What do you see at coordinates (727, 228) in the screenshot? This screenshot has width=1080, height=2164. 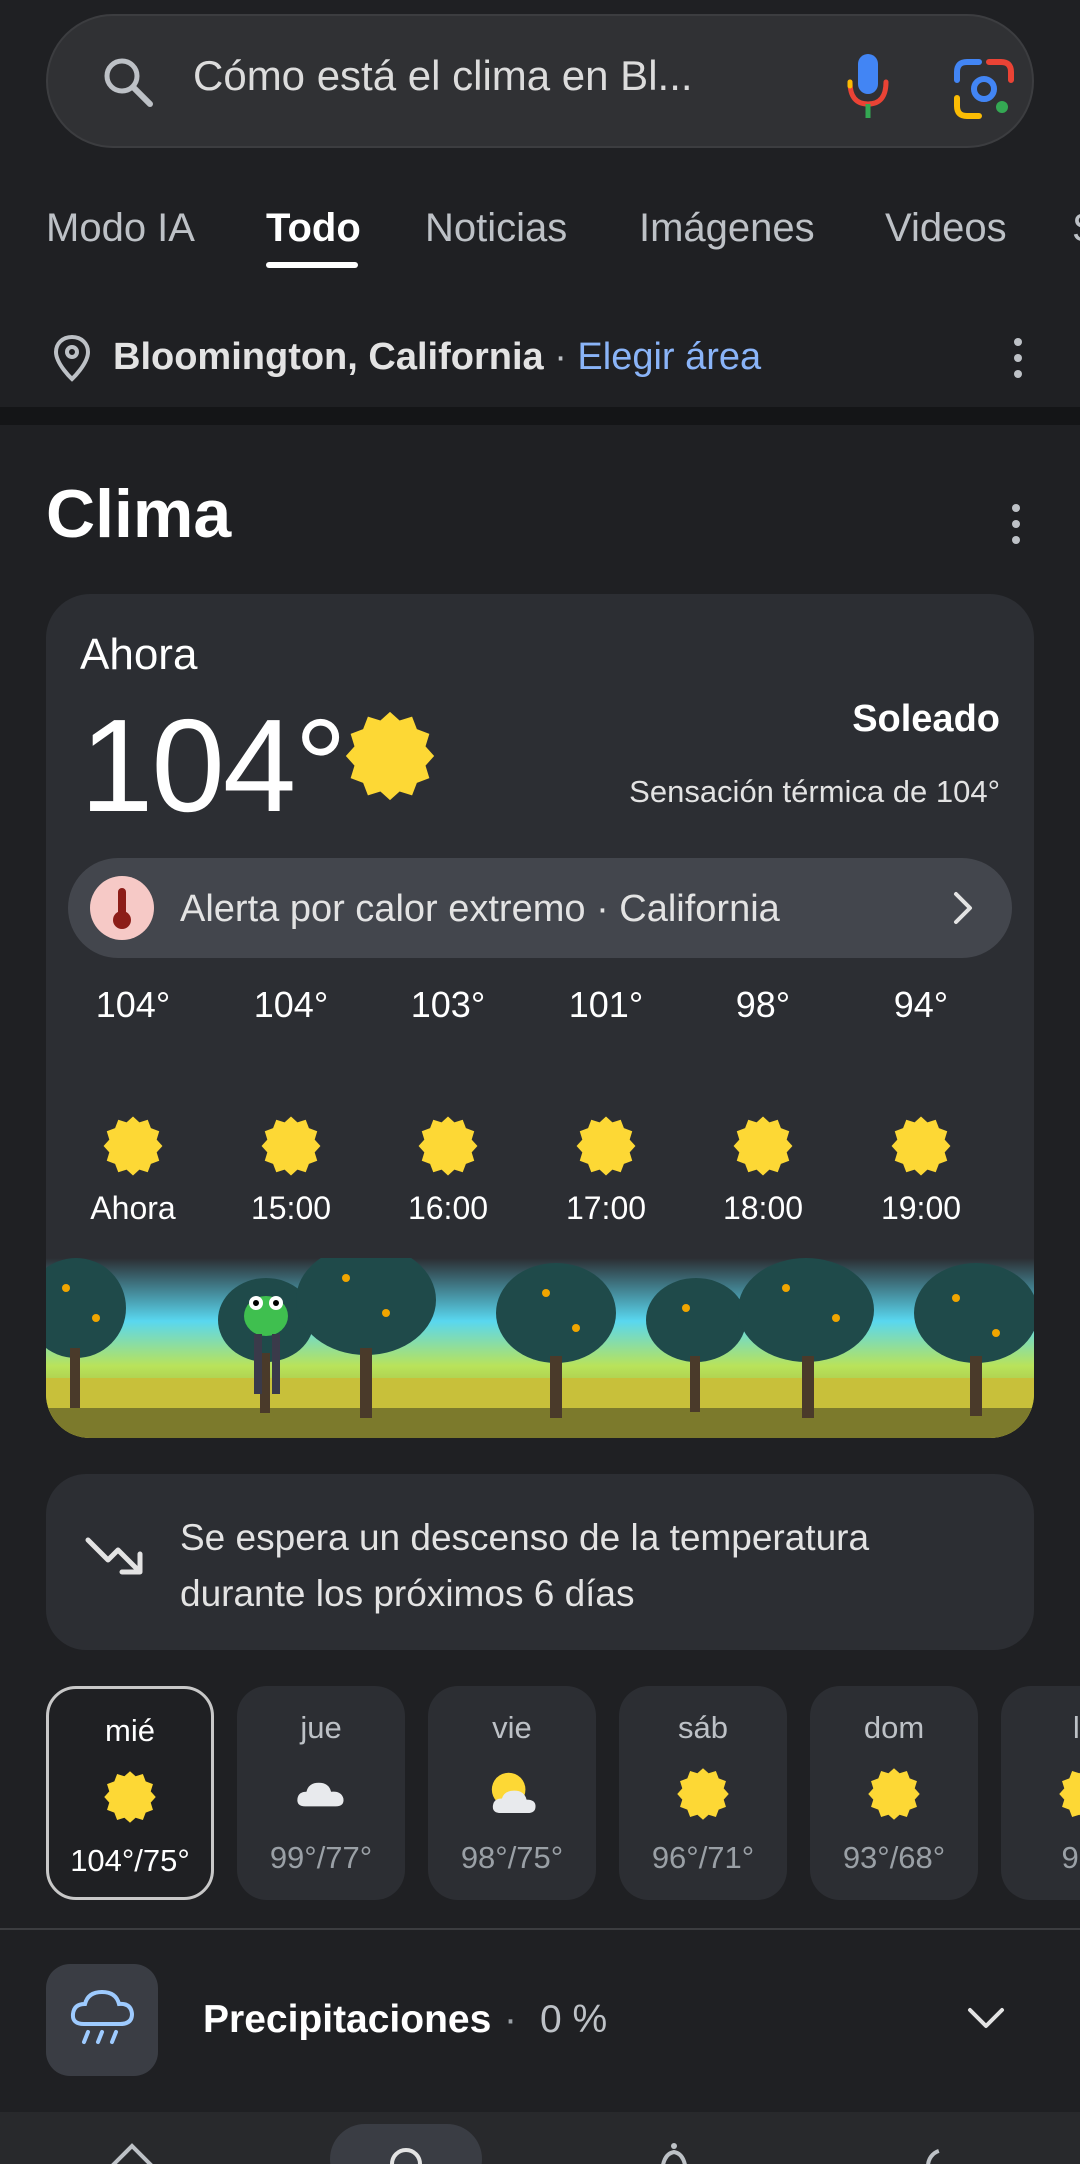 I see `tab-imagenes: Imágenes` at bounding box center [727, 228].